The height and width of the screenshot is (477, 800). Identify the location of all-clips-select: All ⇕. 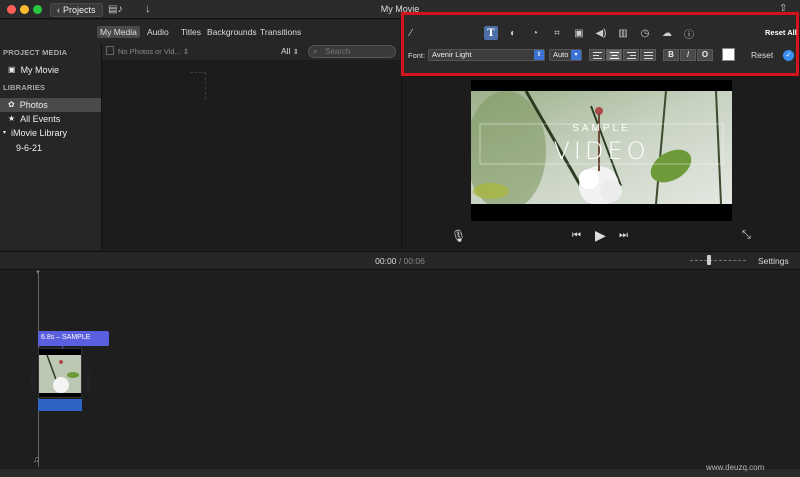
(290, 51).